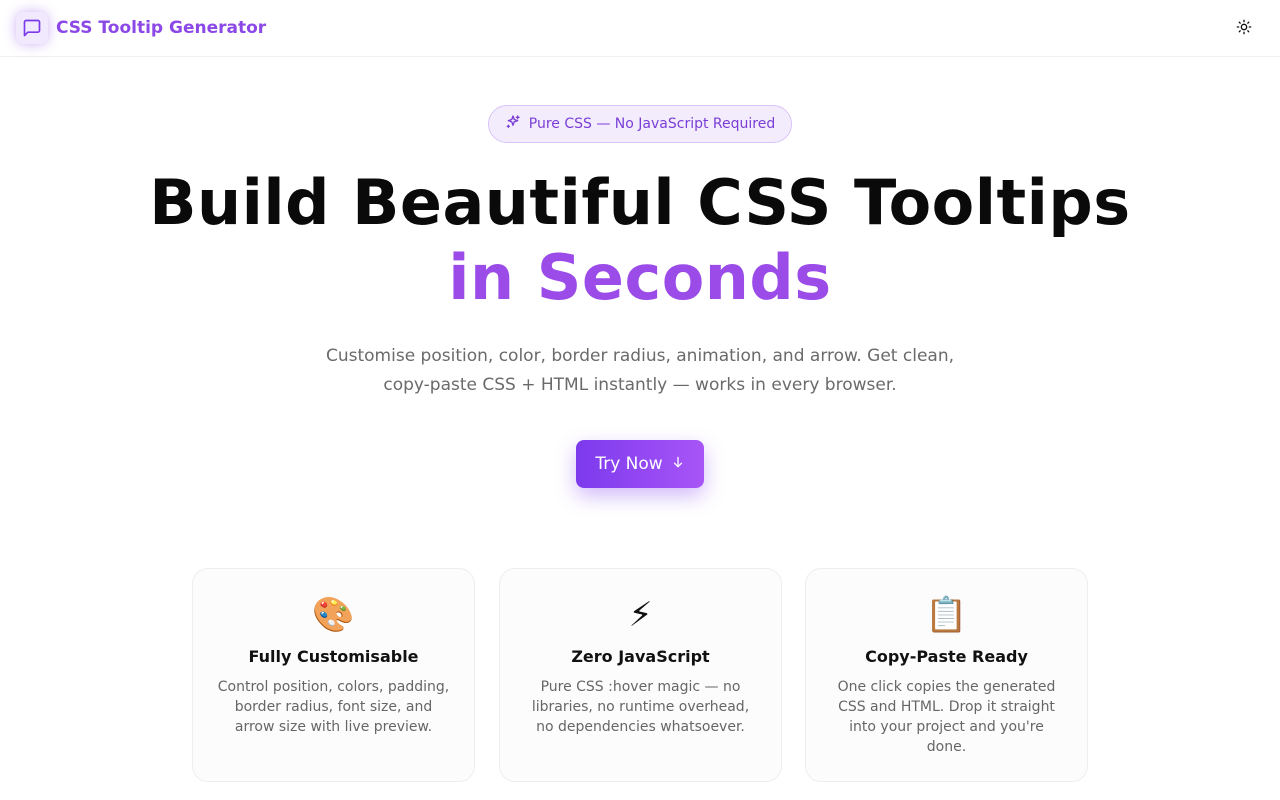 This screenshot has height=800, width=1280. Describe the element at coordinates (946, 615) in the screenshot. I see `clipboard-icon: 📋` at that location.